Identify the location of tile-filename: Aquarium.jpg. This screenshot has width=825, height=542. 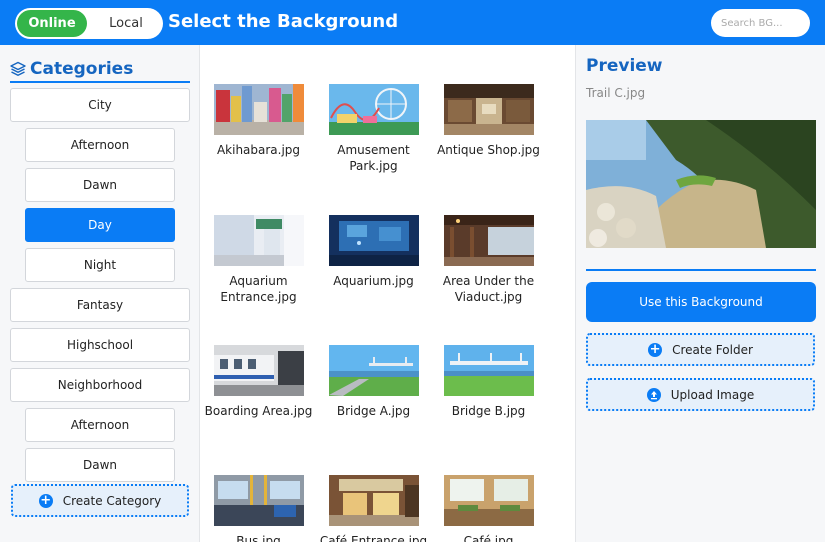
(373, 281).